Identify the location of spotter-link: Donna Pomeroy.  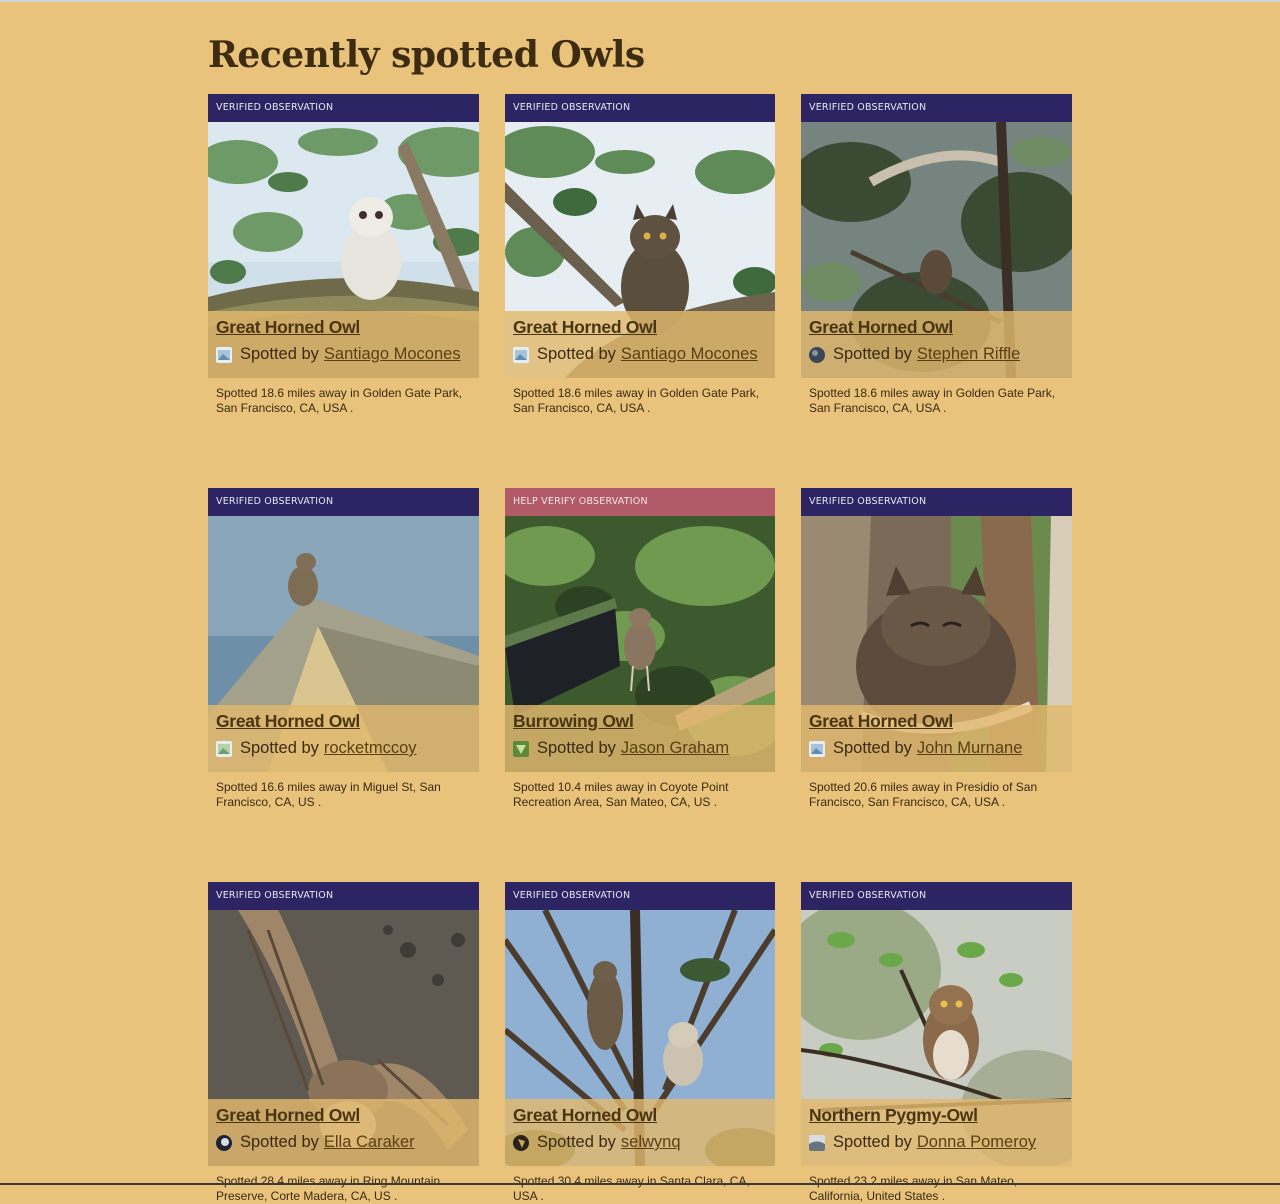
(976, 1142).